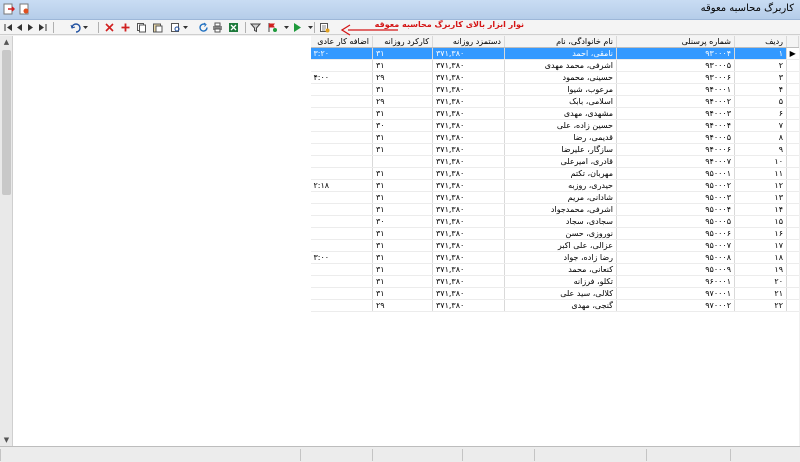  What do you see at coordinates (341, 42) in the screenshot?
I see `header-overtime: اضافه کار عادی` at bounding box center [341, 42].